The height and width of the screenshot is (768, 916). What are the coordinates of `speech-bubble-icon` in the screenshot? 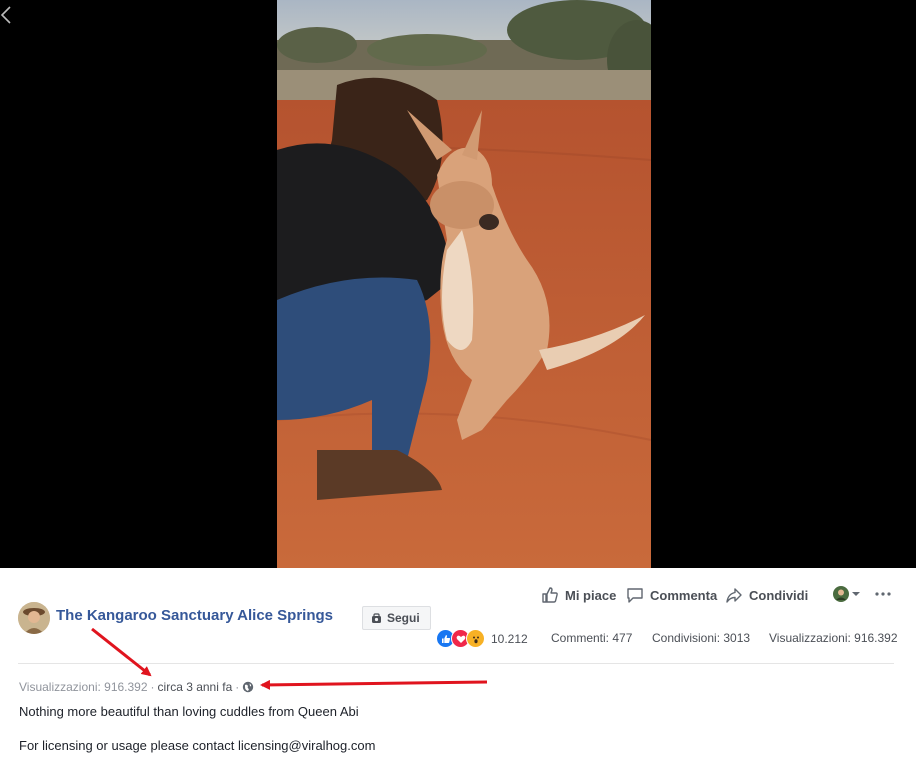 It's located at (635, 595).